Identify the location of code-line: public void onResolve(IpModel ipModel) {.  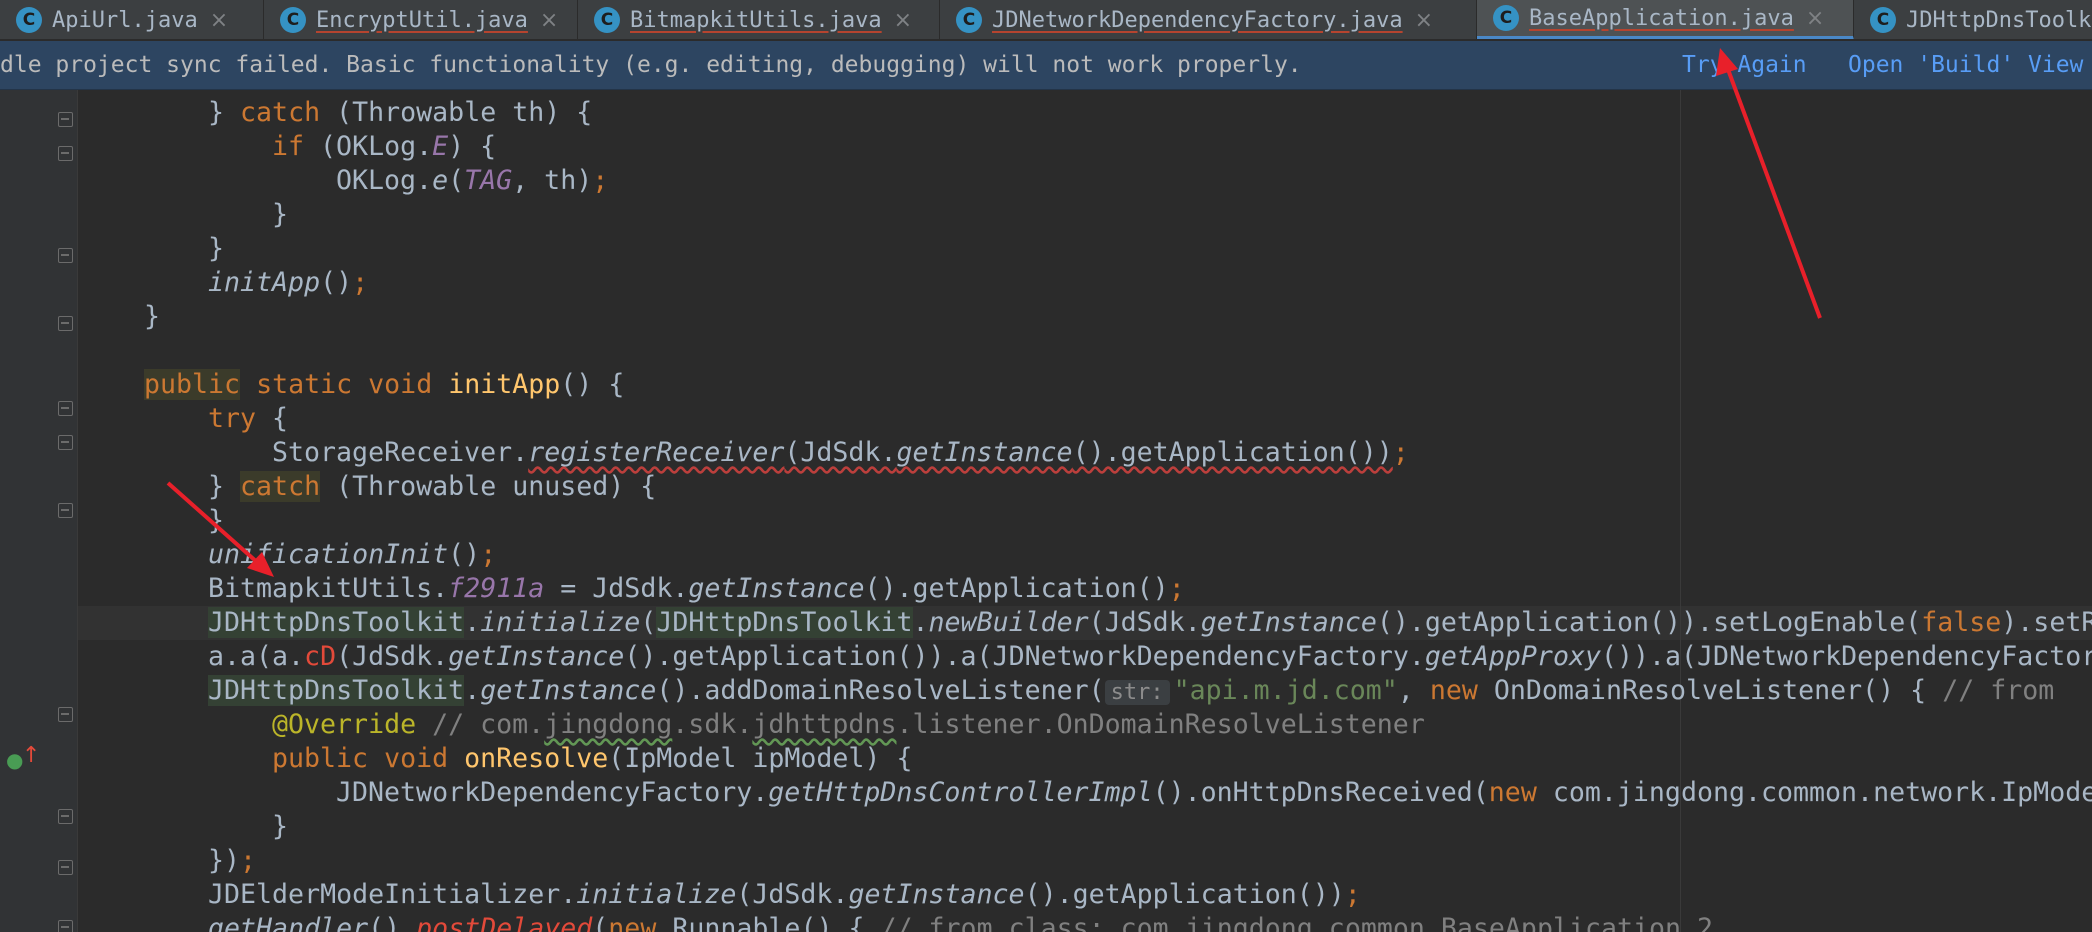
(592, 758).